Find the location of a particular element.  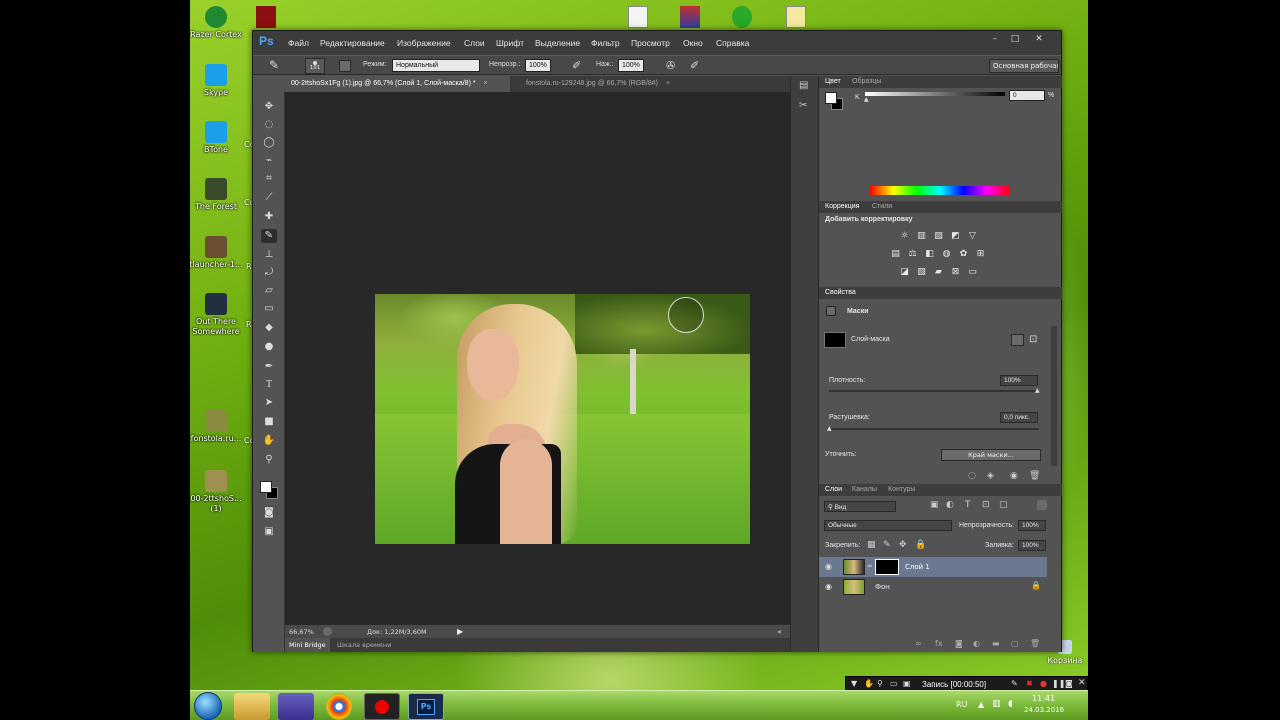

language-indicator: RU is located at coordinates (961, 704).